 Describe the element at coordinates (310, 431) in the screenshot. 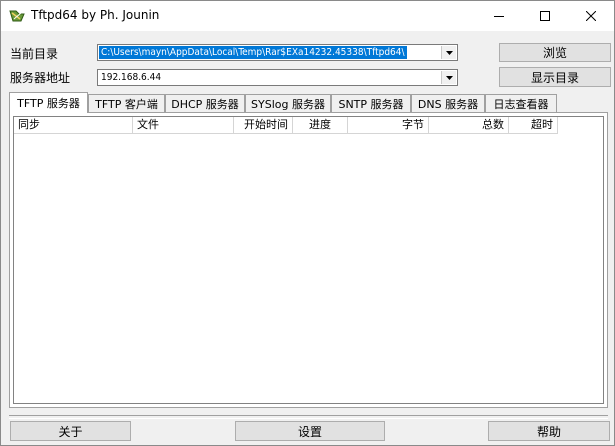

I see `settings-button: 设置` at that location.